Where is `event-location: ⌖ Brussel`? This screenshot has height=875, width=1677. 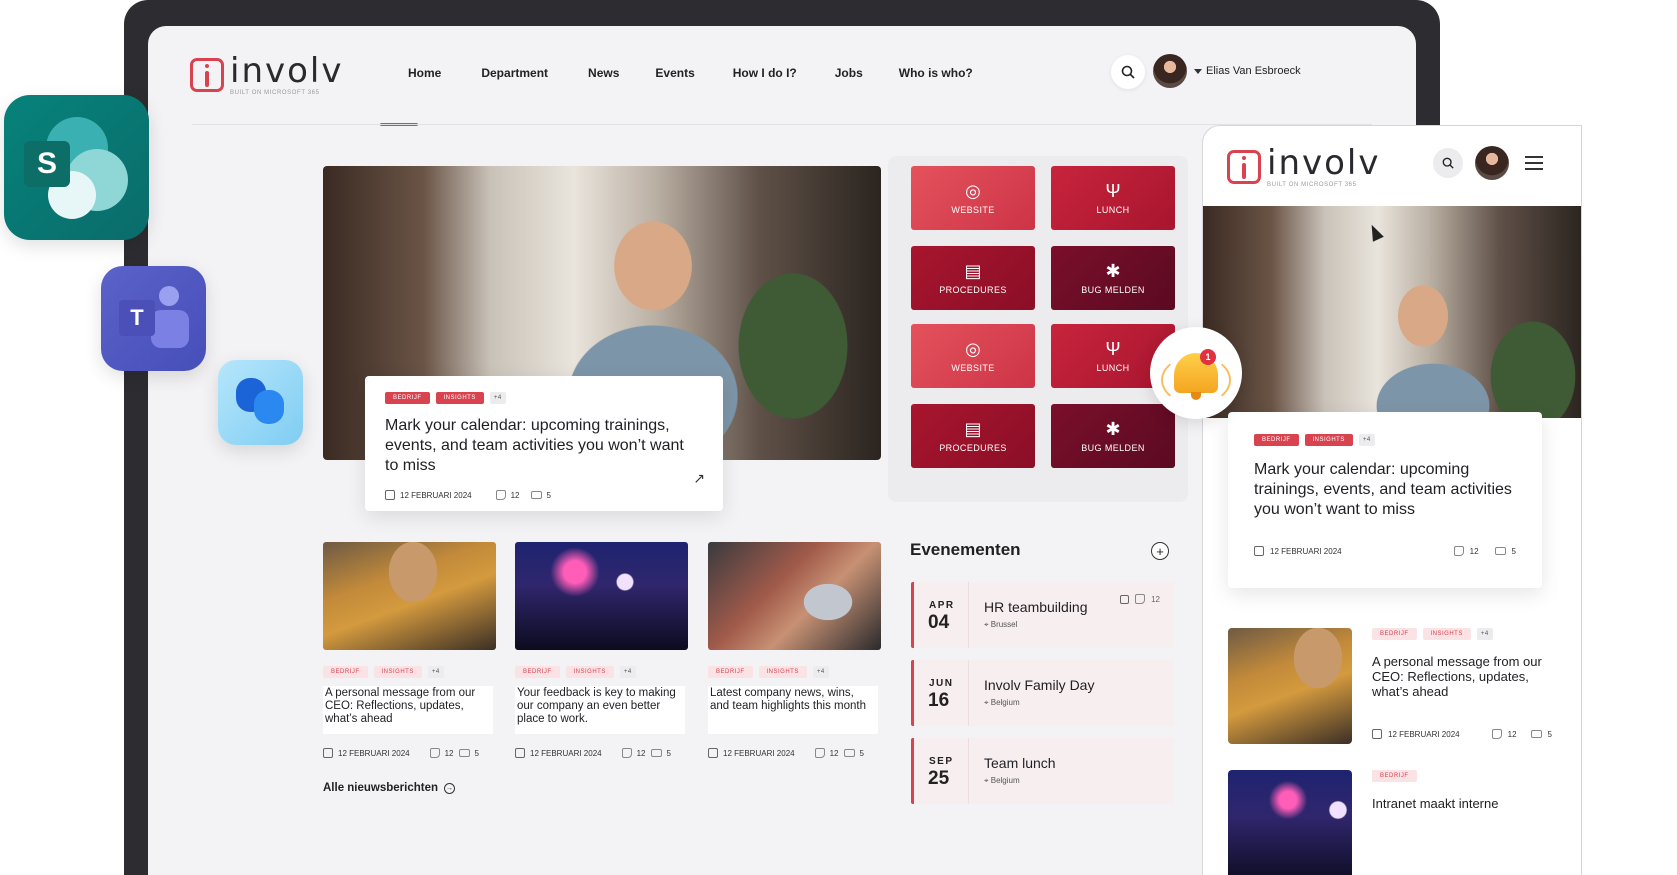
event-location: ⌖ Brussel is located at coordinates (1001, 624).